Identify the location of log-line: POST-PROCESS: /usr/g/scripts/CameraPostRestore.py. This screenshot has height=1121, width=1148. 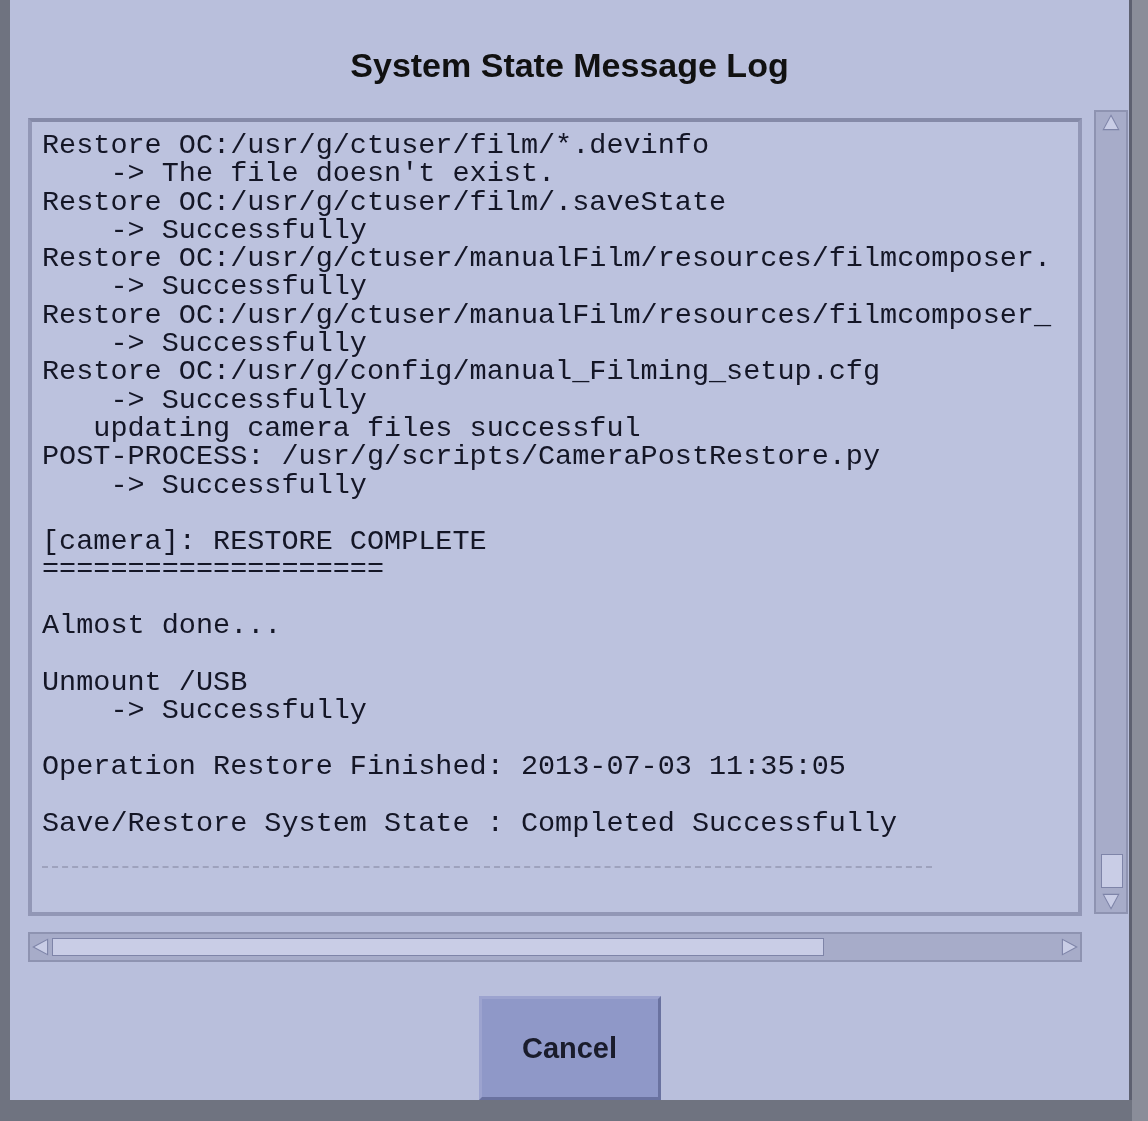
(462, 457).